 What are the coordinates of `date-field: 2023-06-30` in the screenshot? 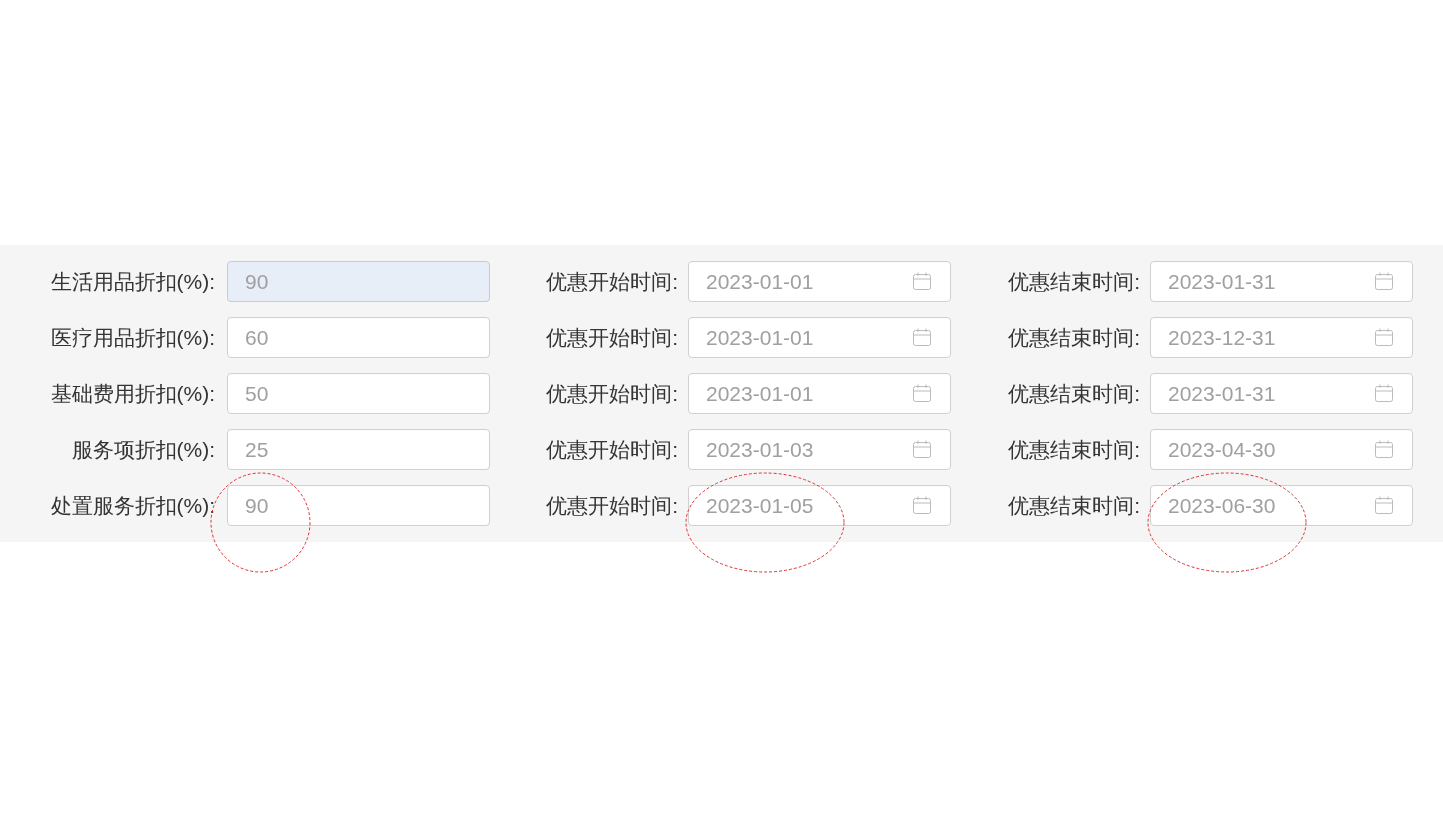 It's located at (1281, 505).